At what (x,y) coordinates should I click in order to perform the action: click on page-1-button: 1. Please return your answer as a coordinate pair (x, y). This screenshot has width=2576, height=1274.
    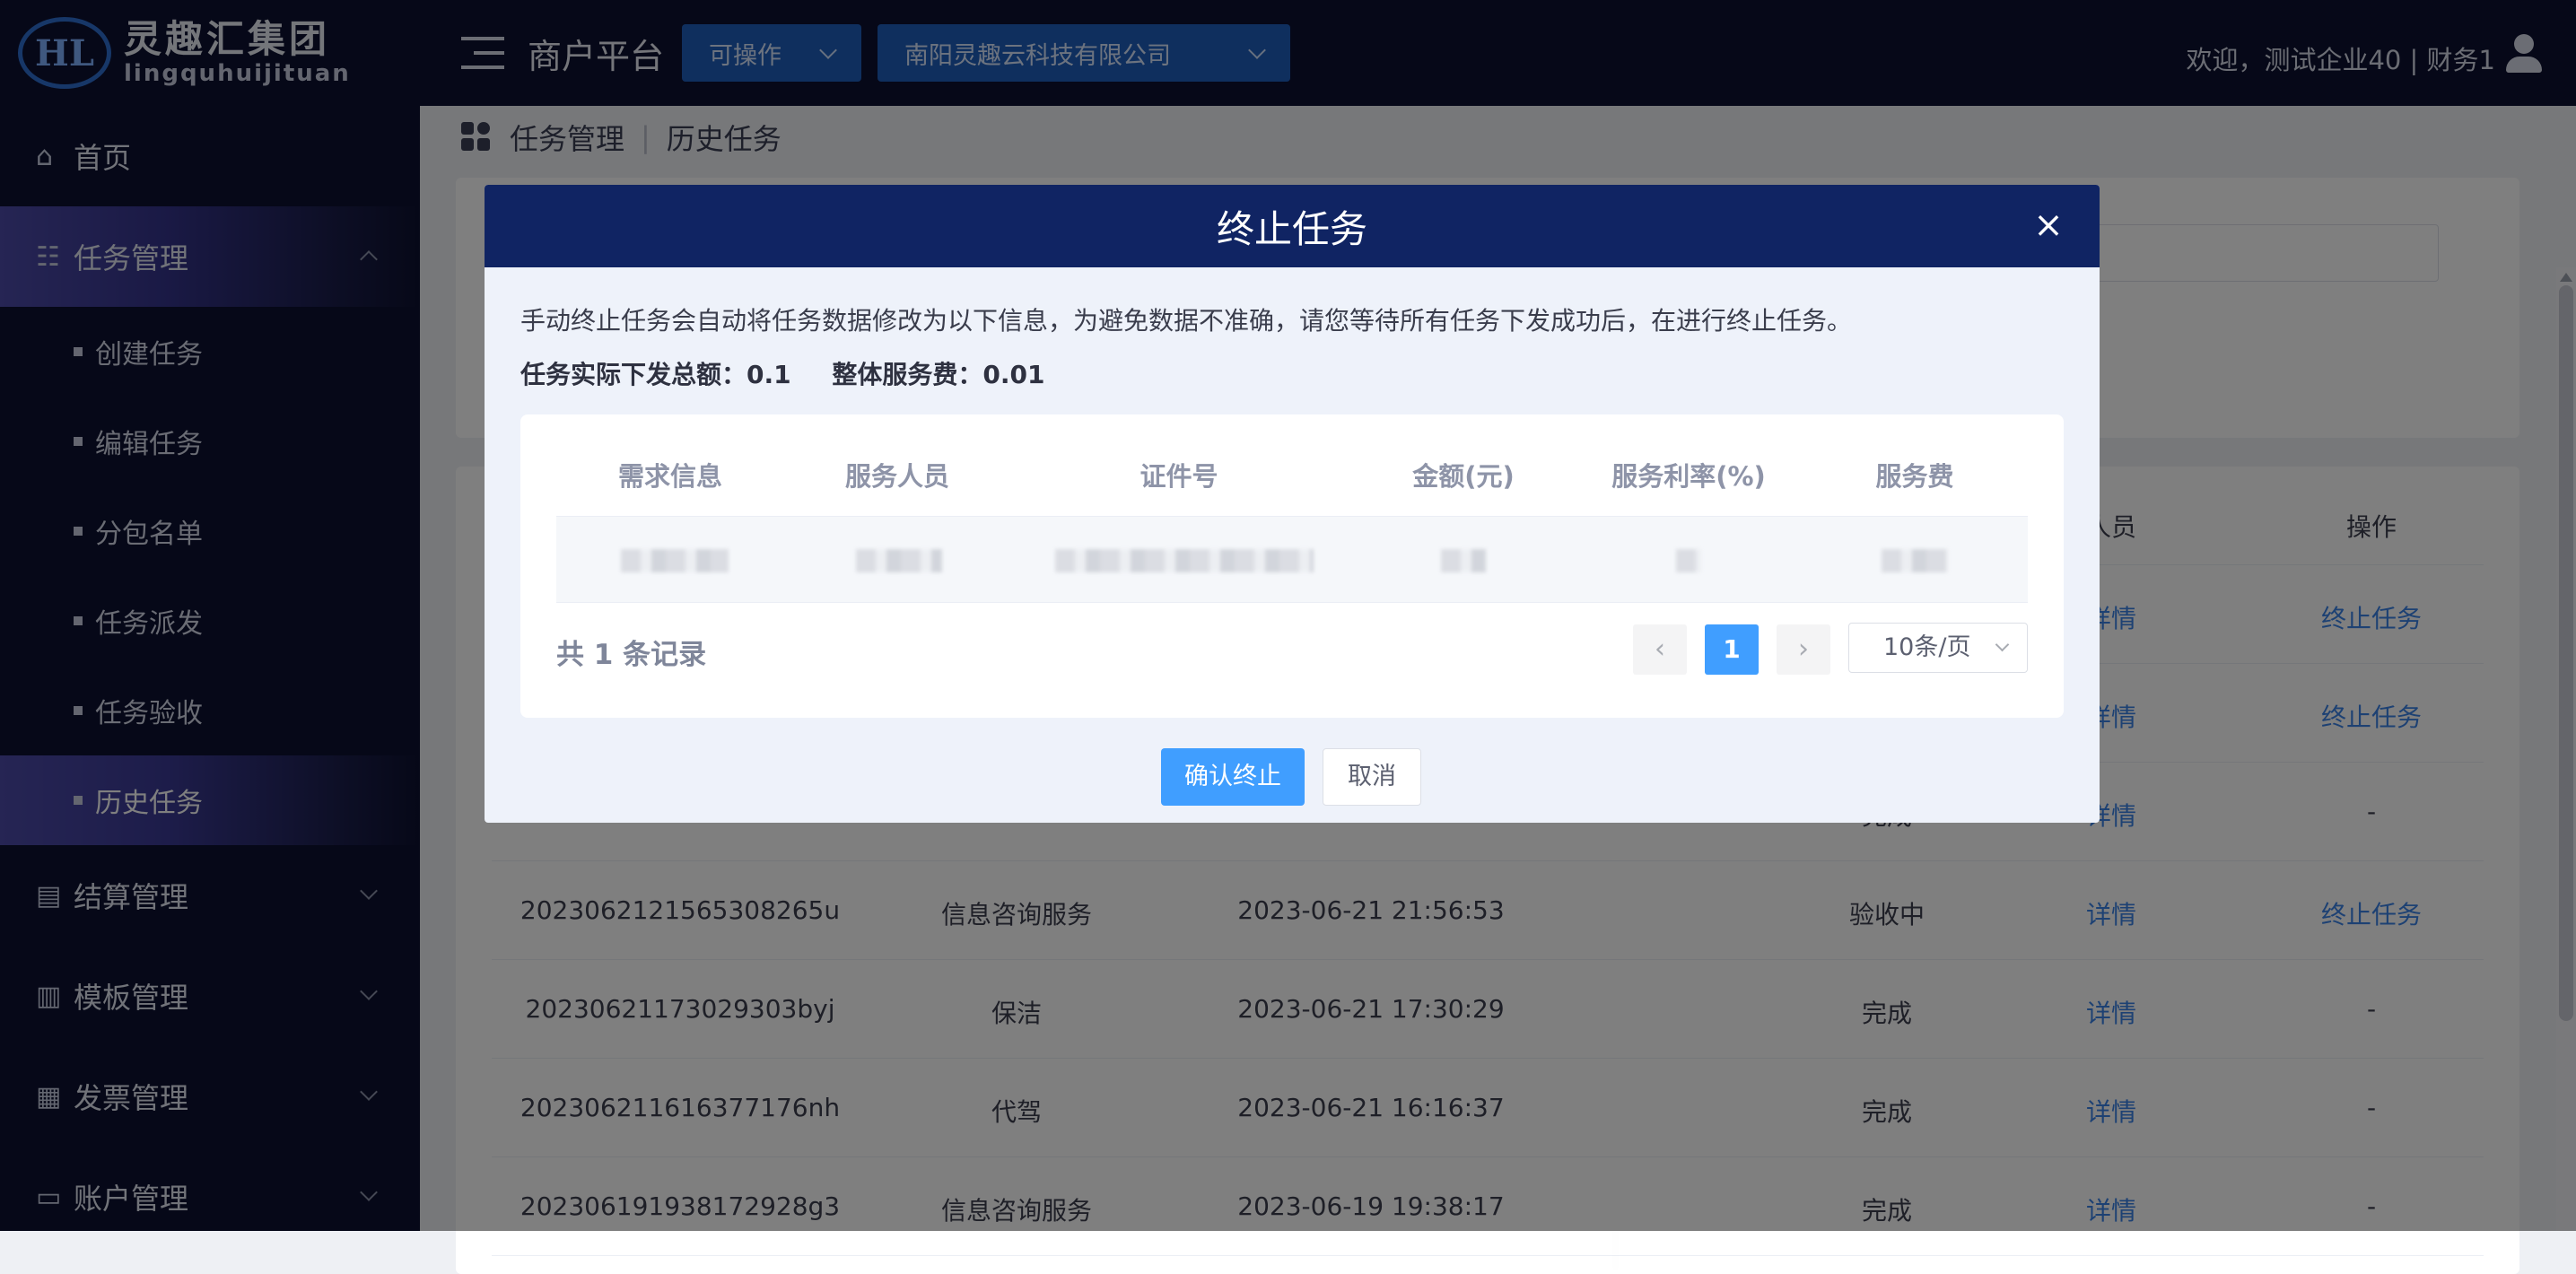
    Looking at the image, I should click on (1732, 649).